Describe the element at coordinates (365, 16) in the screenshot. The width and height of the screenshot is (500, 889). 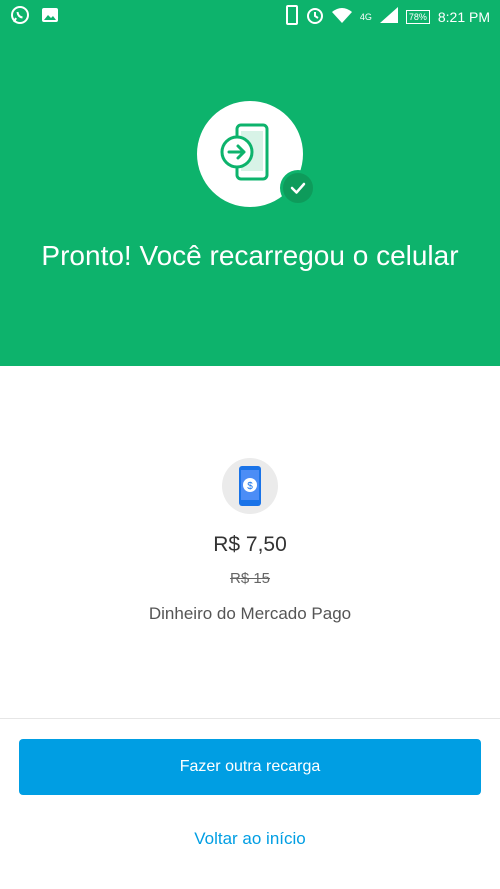
I see `network-label: 4G` at that location.